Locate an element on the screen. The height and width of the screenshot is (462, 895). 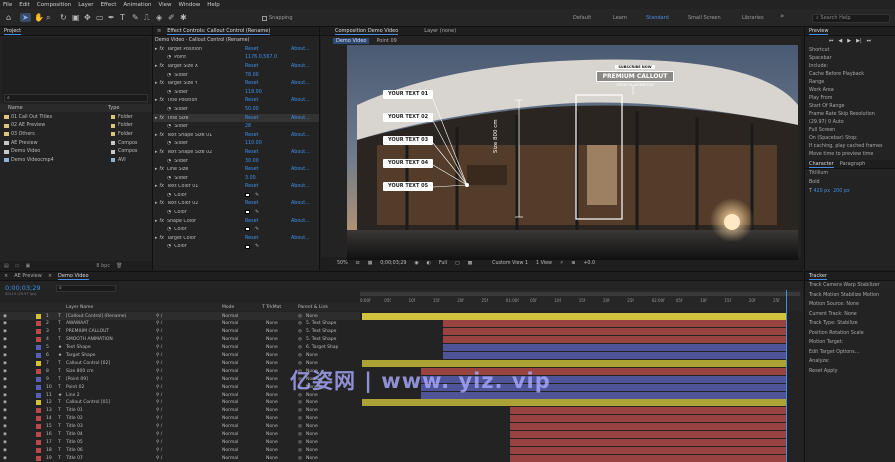
close-icon: × is located at coordinates (50, 276).